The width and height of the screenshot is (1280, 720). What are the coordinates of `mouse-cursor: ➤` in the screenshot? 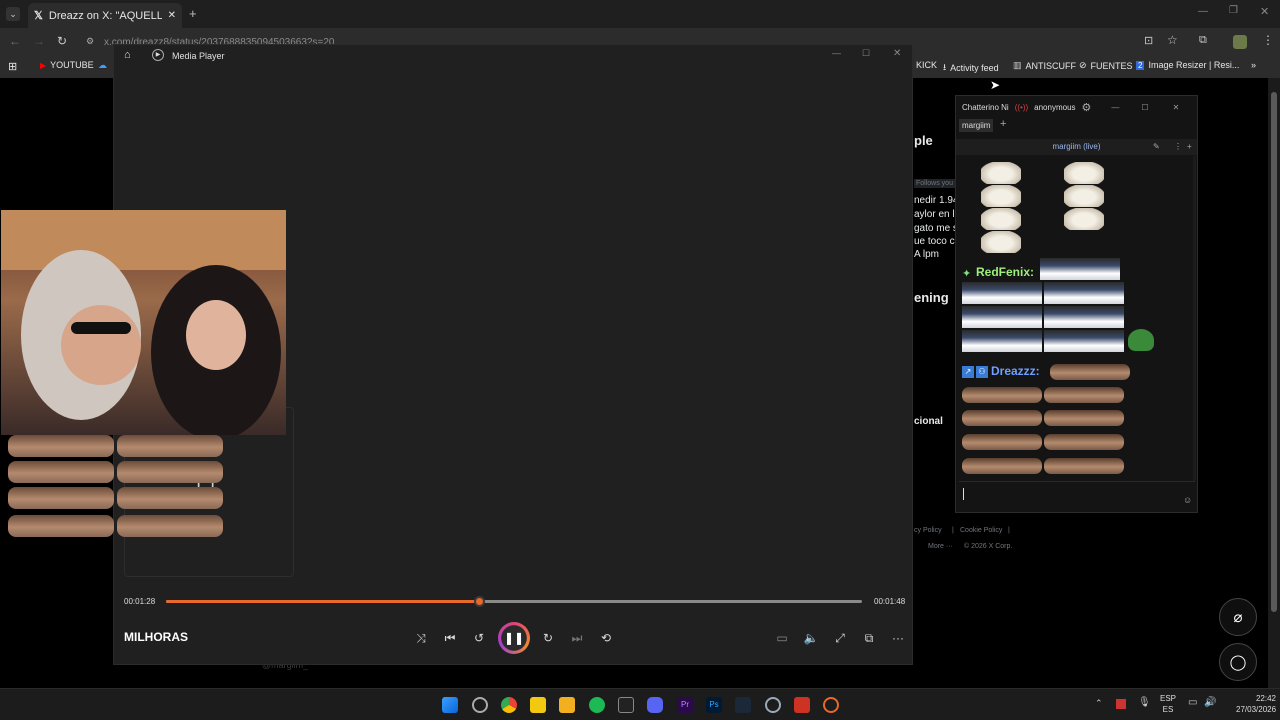 It's located at (995, 85).